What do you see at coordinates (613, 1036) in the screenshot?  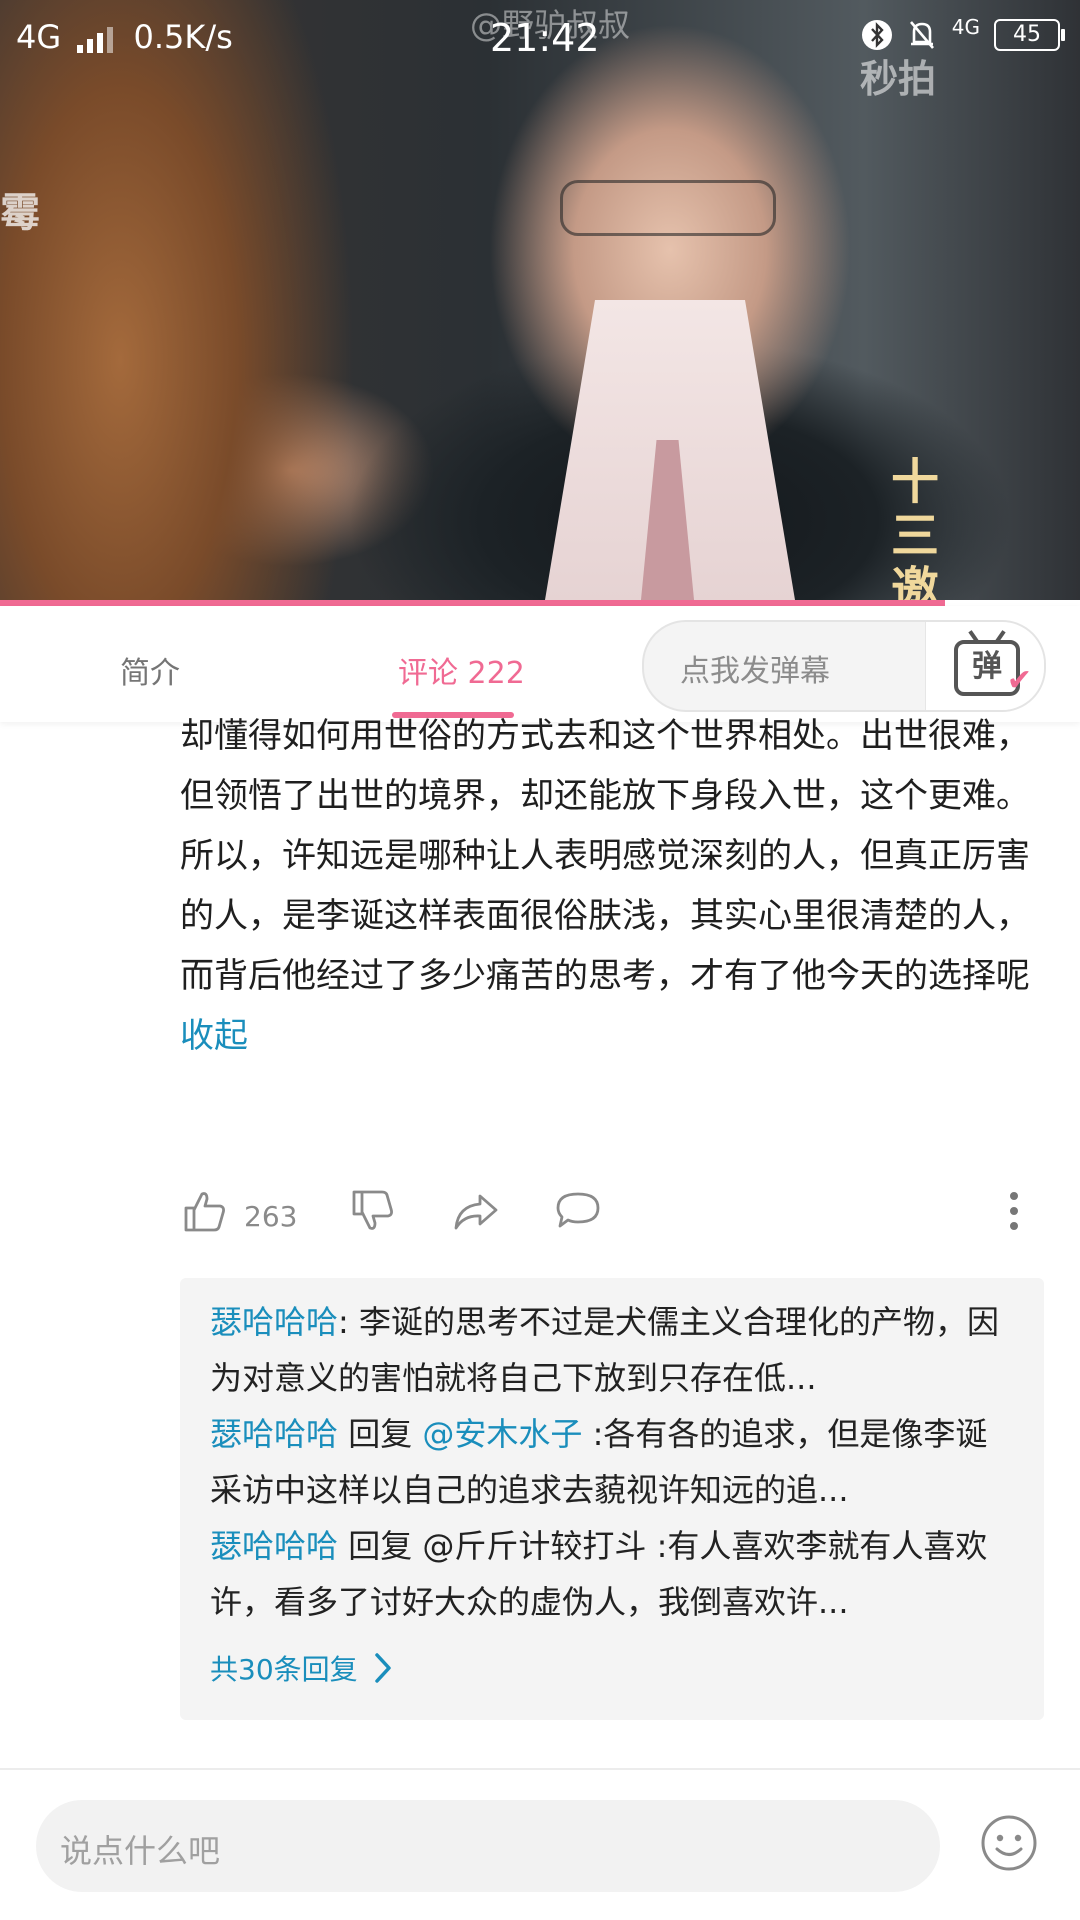 I see `collapse-link: 收起` at bounding box center [613, 1036].